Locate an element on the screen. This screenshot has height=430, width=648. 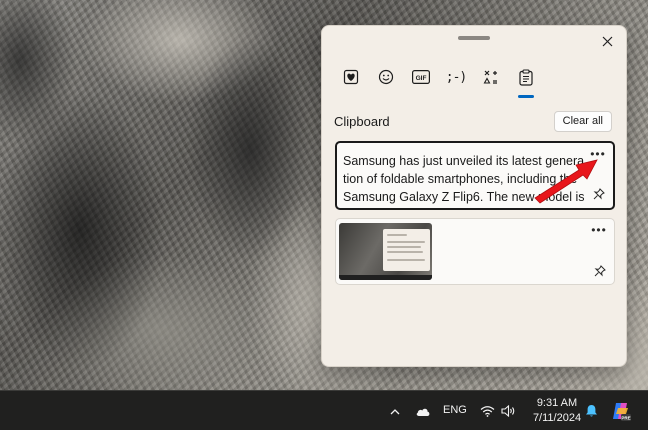
svg-text: PRE is located at coordinates (625, 418).